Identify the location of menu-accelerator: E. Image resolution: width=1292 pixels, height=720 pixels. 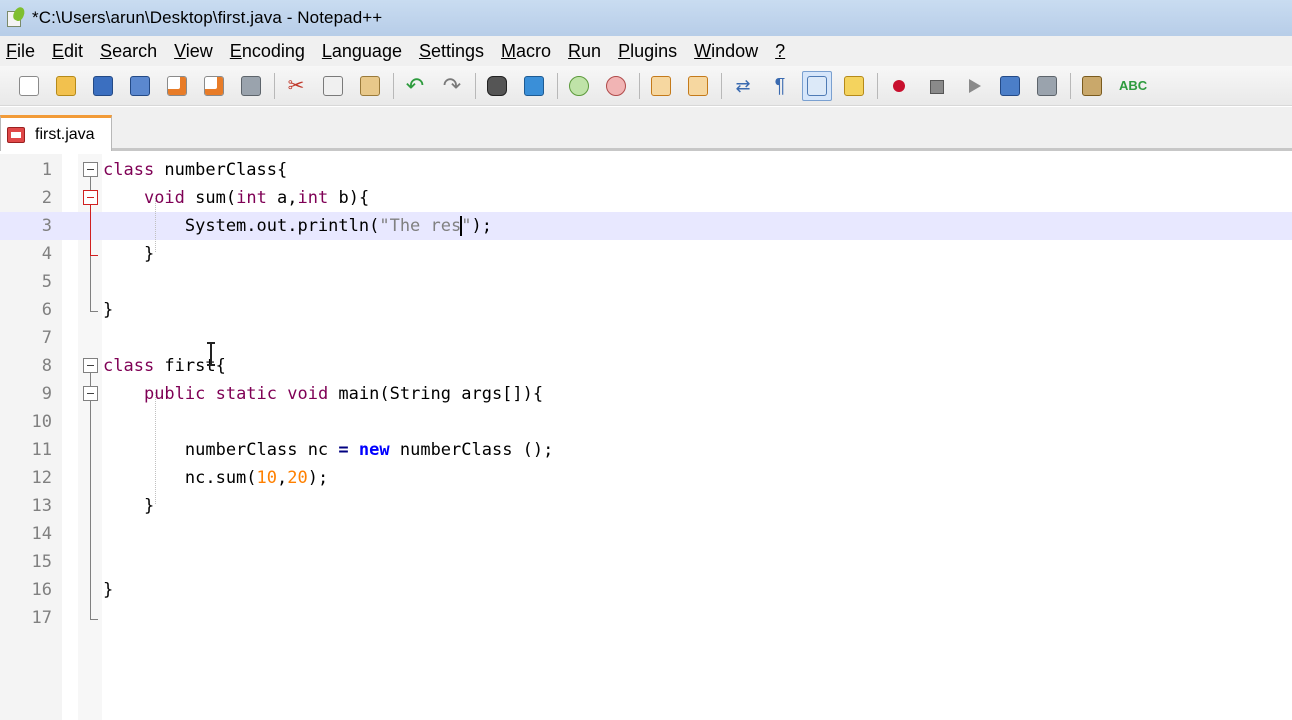
(58, 50).